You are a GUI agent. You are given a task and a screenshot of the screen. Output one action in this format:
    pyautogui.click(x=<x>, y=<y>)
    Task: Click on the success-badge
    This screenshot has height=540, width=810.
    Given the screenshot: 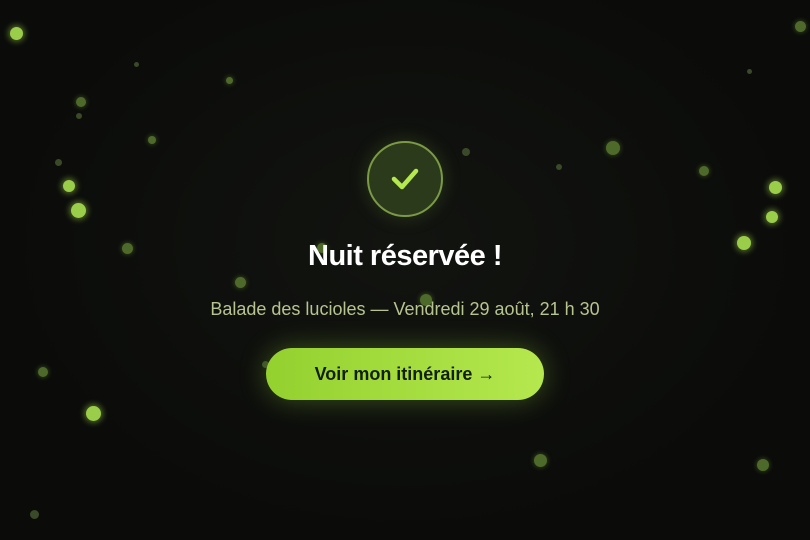 What is the action you would take?
    pyautogui.click(x=405, y=179)
    